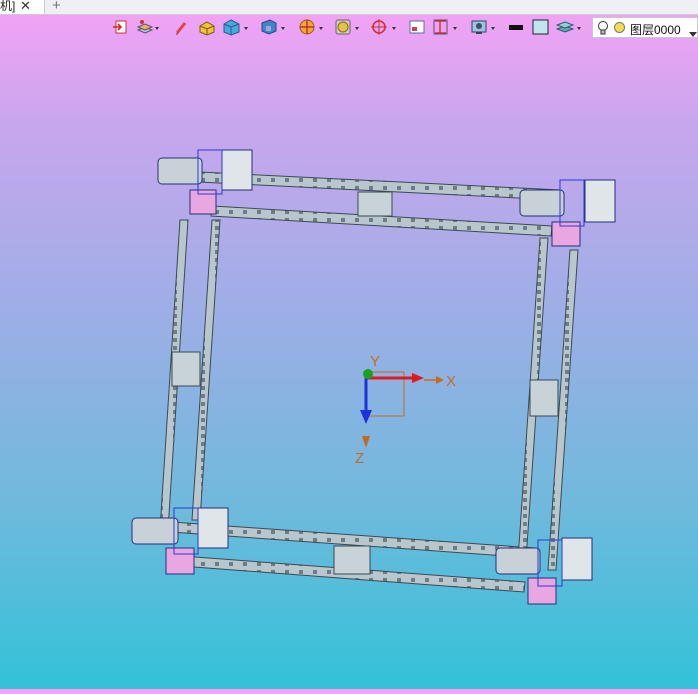 The height and width of the screenshot is (694, 698). I want to click on layer-name: 图层0000, so click(655, 30).